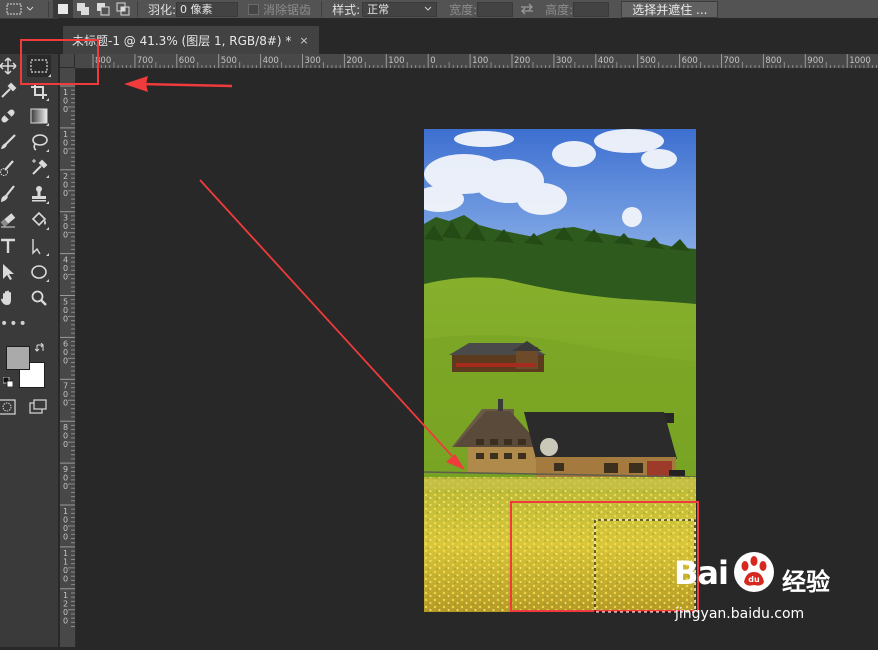 This screenshot has height=650, width=878. Describe the element at coordinates (254, 9) in the screenshot. I see `antialias-checkbox` at that location.